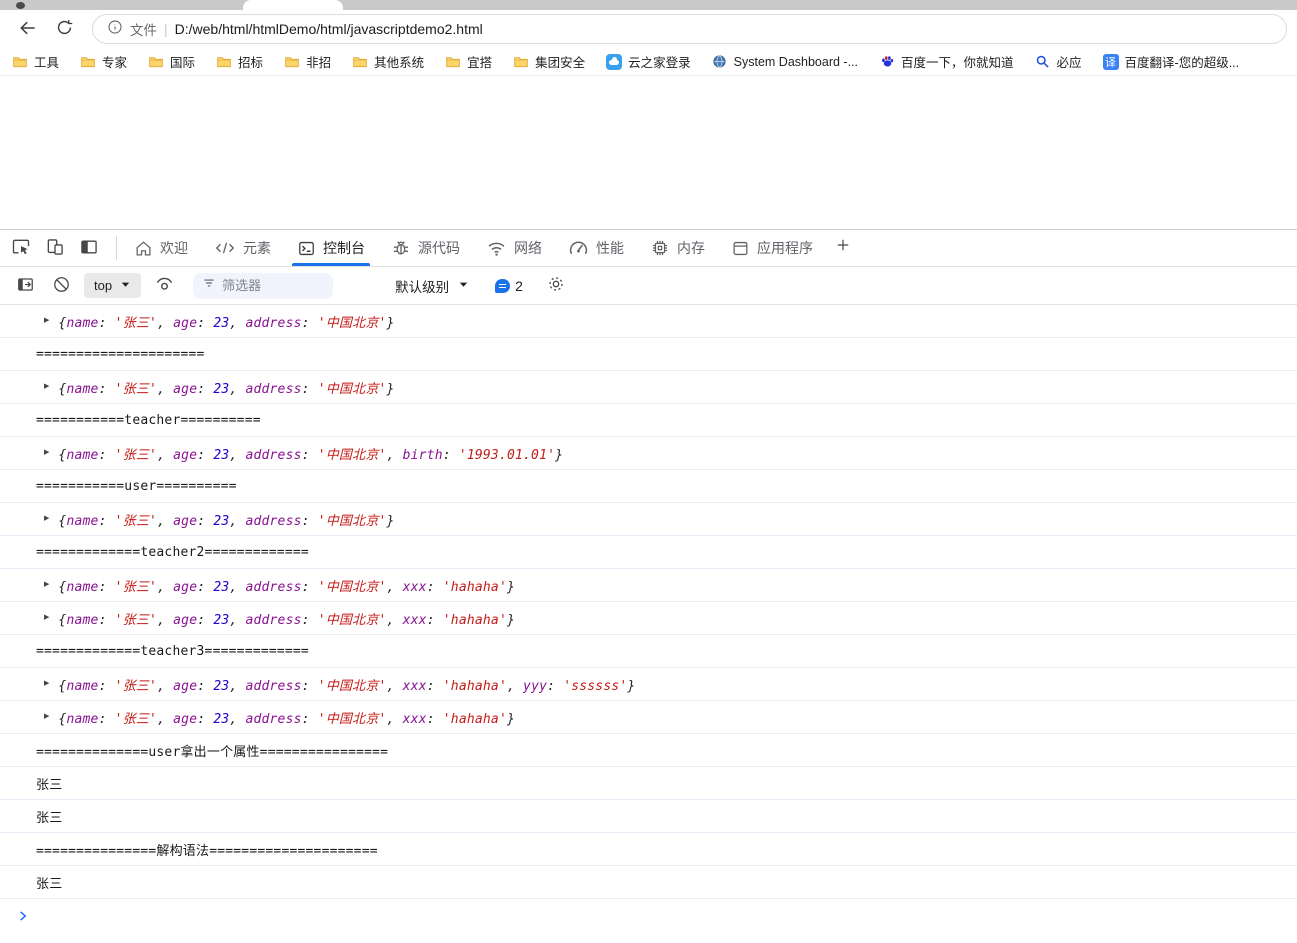 The width and height of the screenshot is (1297, 943). What do you see at coordinates (25, 286) in the screenshot?
I see `console-sidebar-toggle` at bounding box center [25, 286].